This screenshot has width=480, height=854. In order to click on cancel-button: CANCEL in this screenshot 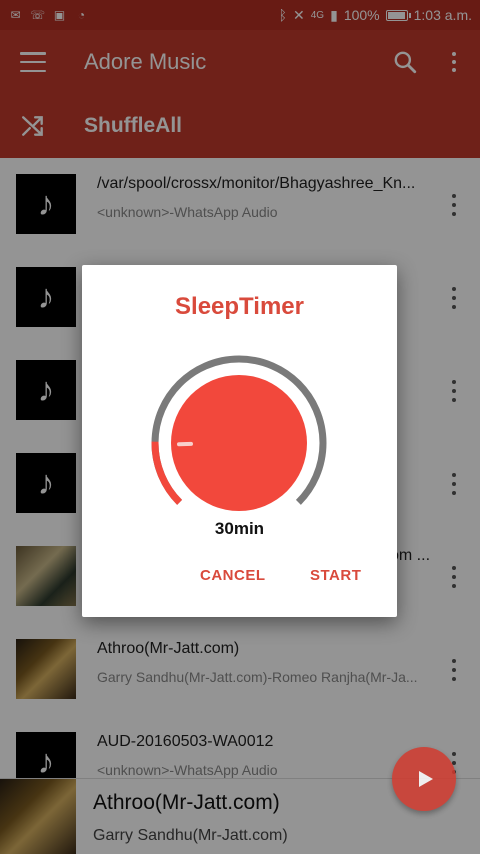, I will do `click(233, 575)`.